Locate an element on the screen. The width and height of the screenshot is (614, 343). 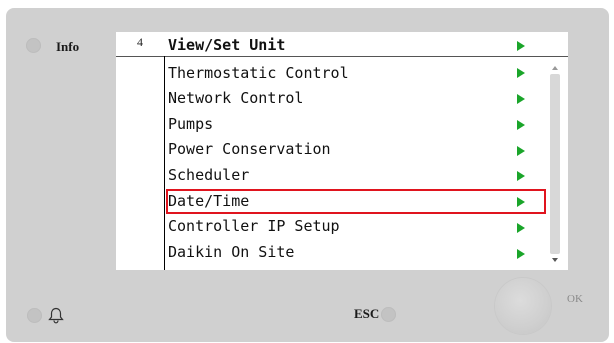
scroll-up-icon is located at coordinates (555, 68).